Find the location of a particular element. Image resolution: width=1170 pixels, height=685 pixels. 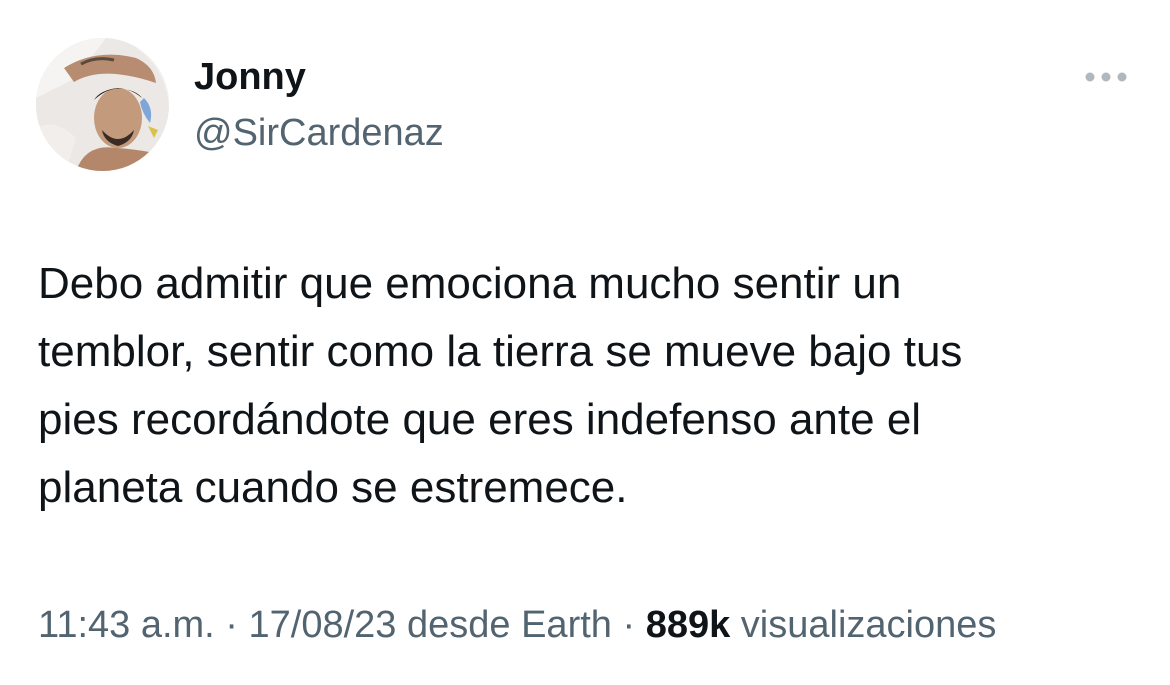

author-handle: @SirCardenaz is located at coordinates (319, 133).